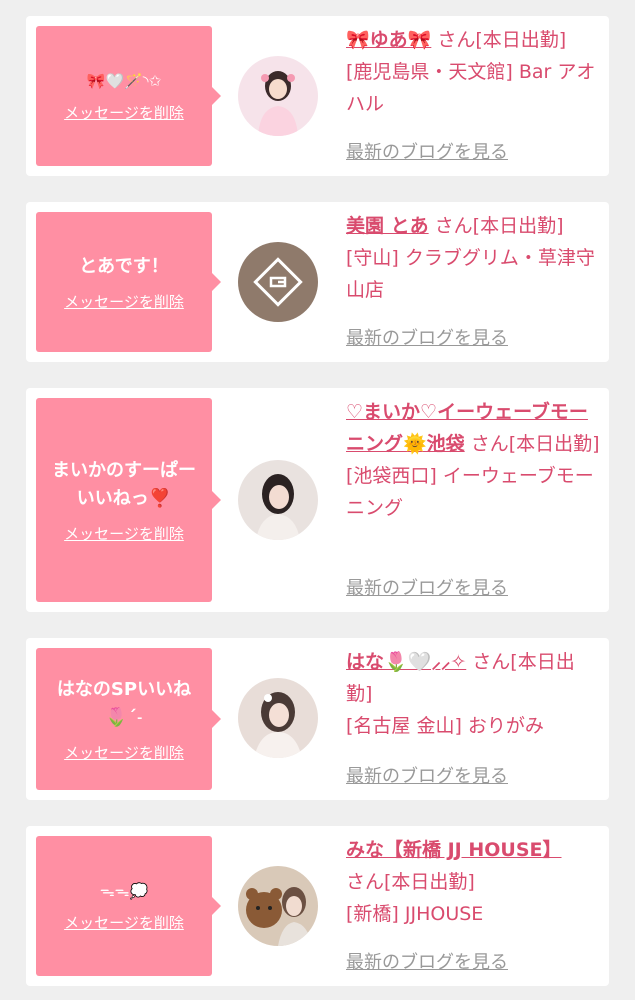 The height and width of the screenshot is (1000, 635). Describe the element at coordinates (128, 282) in the screenshot. I see `message-bubble: とあです！ メッセージを削除` at that location.